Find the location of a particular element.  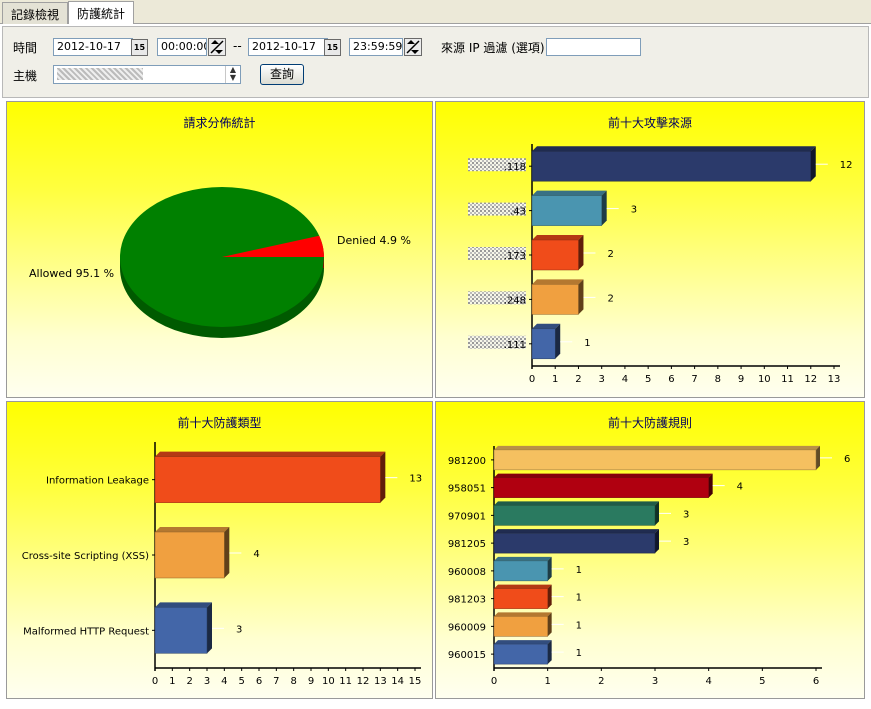

host-label: 主機 is located at coordinates (25, 76).